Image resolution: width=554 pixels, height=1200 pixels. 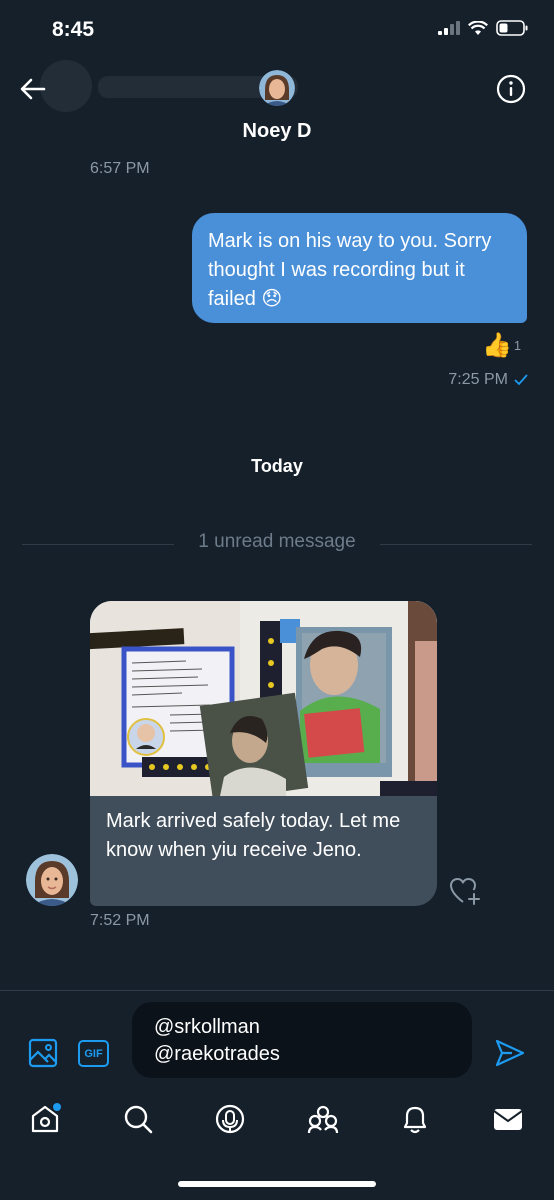 I want to click on add-media-button, so click(x=43, y=1053).